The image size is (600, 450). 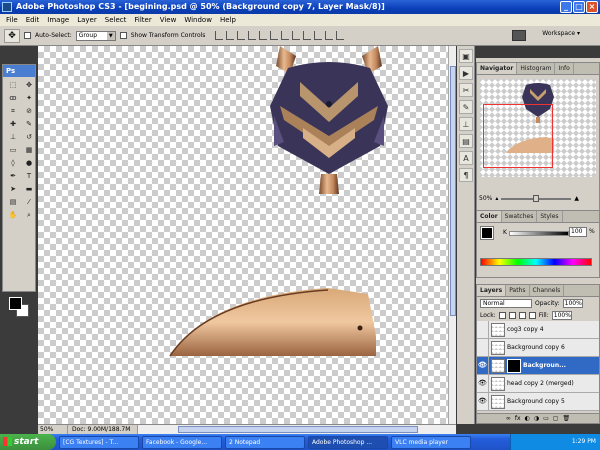 What do you see at coordinates (536, 418) in the screenshot?
I see `adjustment-layer-icon: ◑` at bounding box center [536, 418].